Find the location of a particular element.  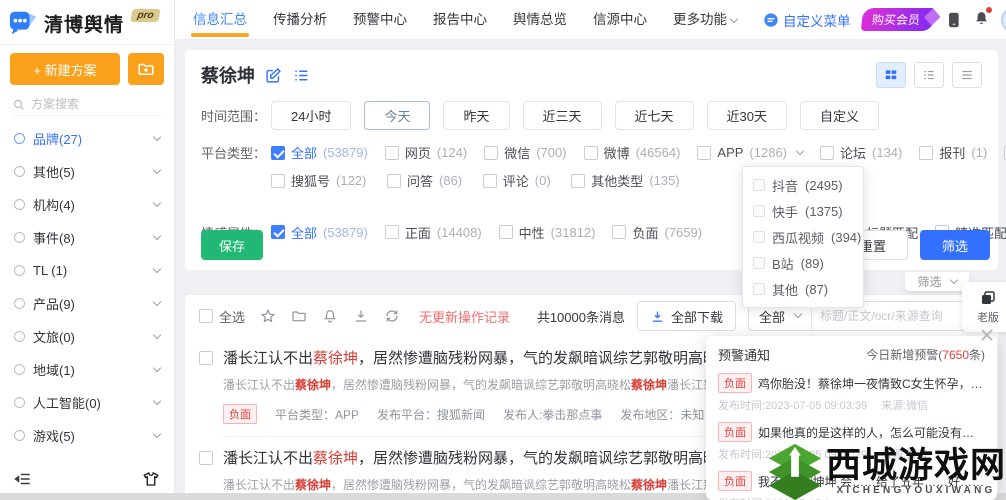

sidebar-item-brand: 品牌(27) is located at coordinates (87, 138).